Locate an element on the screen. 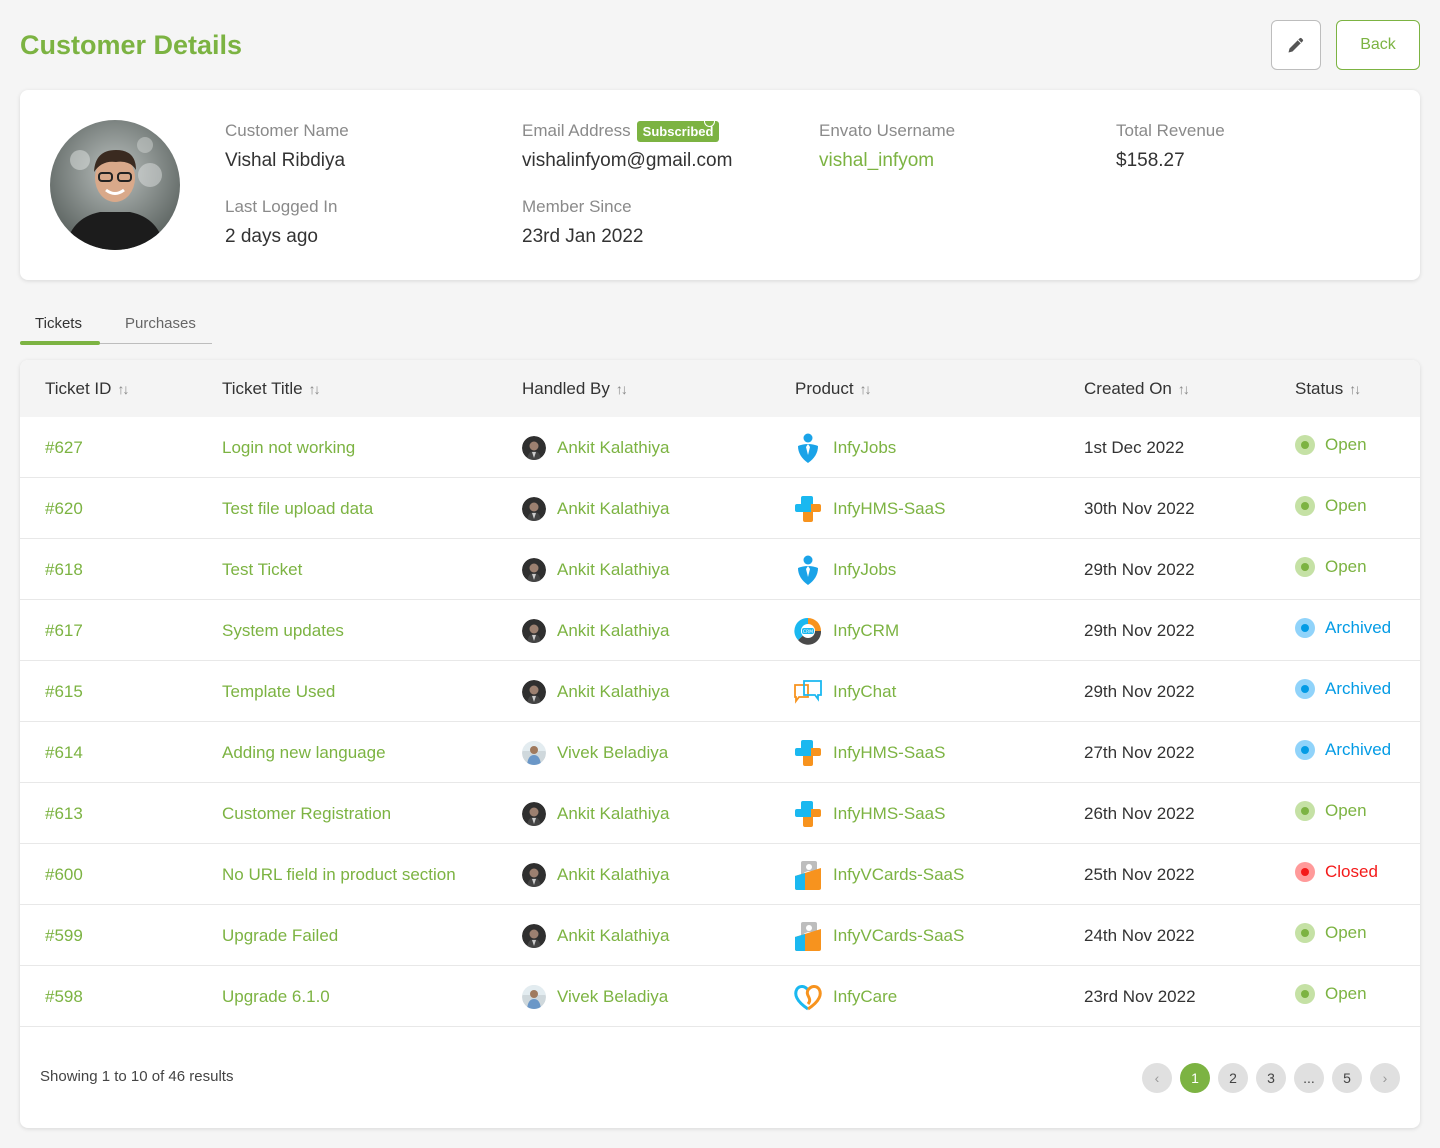 This screenshot has width=1440, height=1148. status-cell: Archived is located at coordinates (1343, 752).